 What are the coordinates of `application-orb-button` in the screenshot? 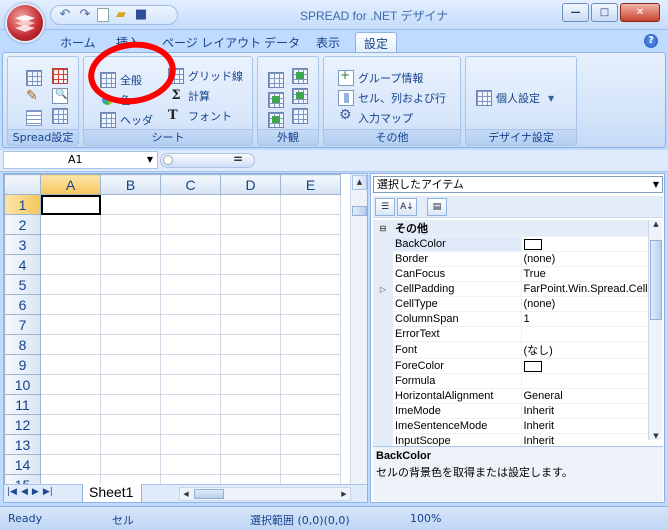 It's located at (25, 23).